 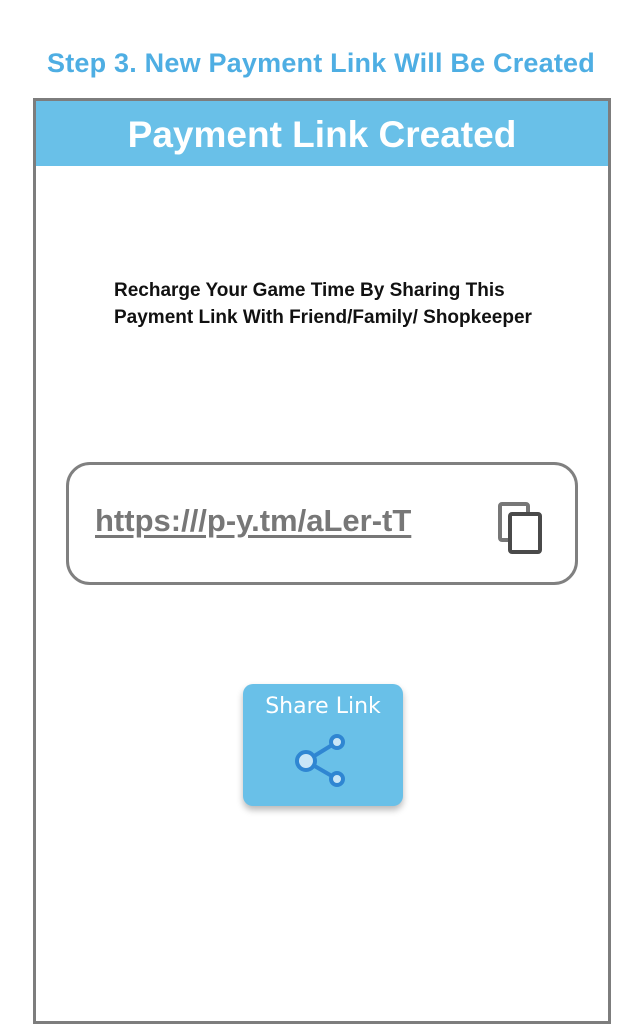 I want to click on share-button-label: Share Link, so click(x=323, y=706).